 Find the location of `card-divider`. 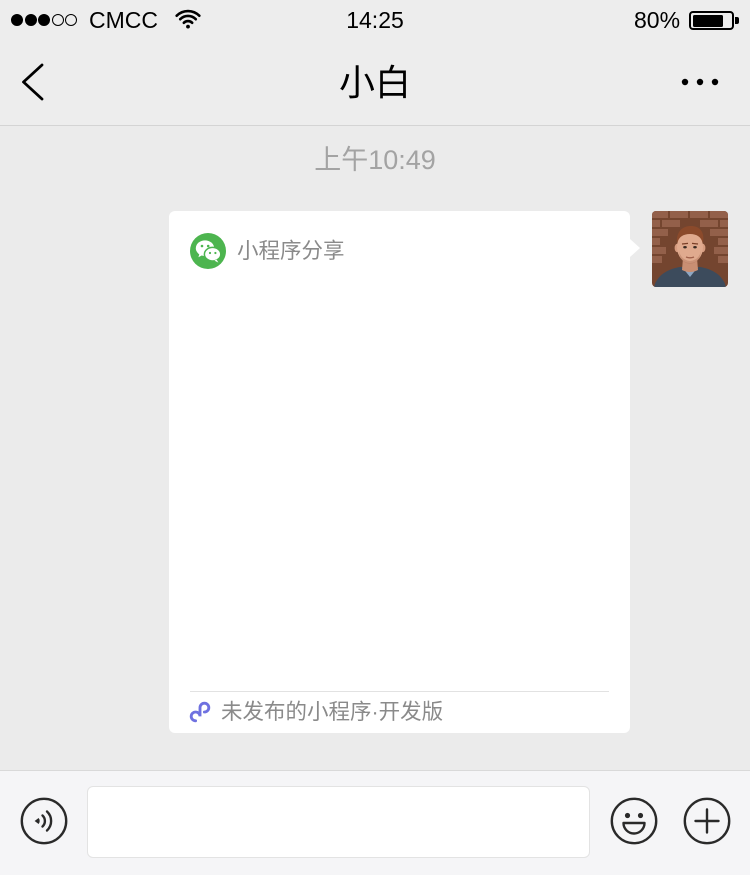

card-divider is located at coordinates (399, 691).